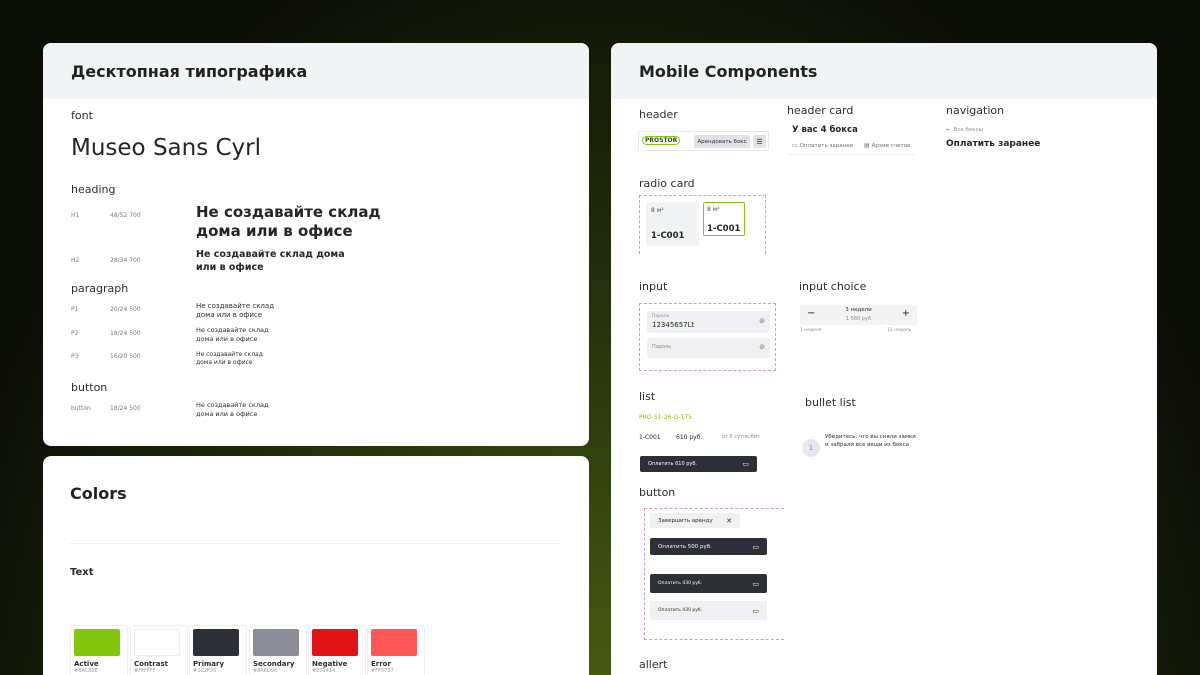 This screenshot has width=1200, height=675. Describe the element at coordinates (125, 408) in the screenshot. I see `btn-size: 18/24 500` at that location.